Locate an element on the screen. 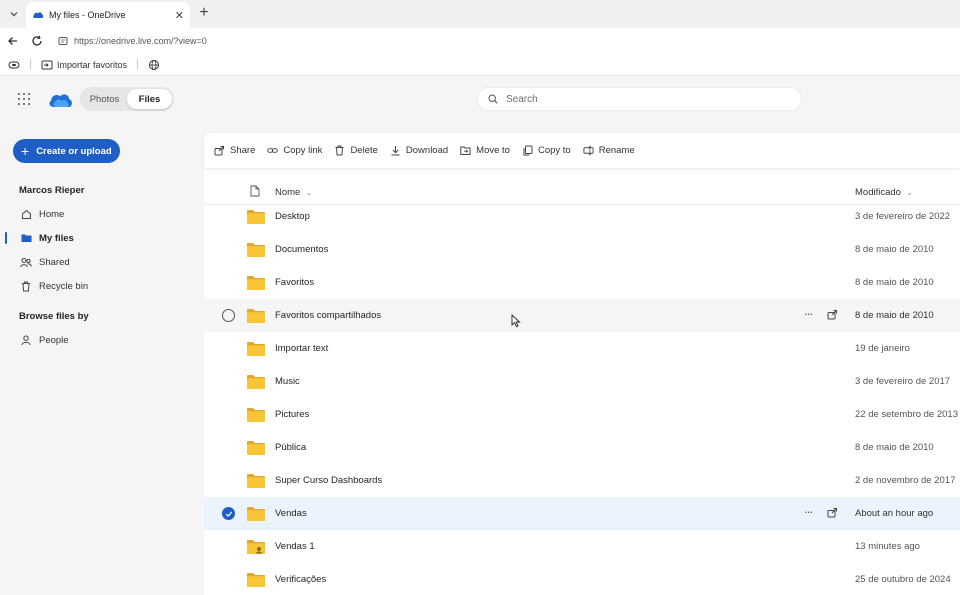 The height and width of the screenshot is (595, 960). close-tab-icon: ✕ is located at coordinates (179, 15).